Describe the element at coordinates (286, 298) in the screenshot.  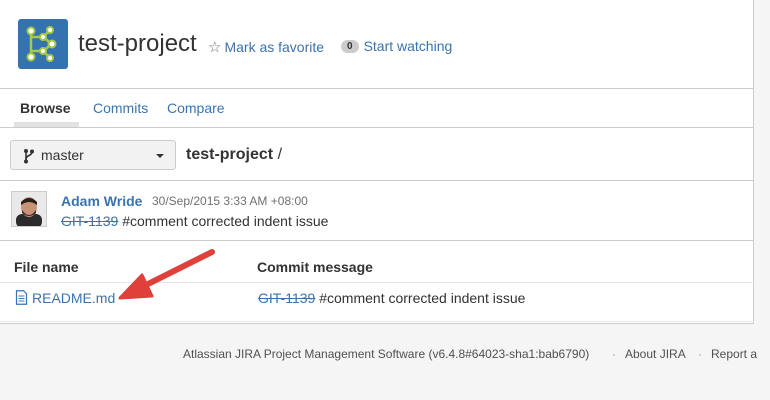
I see `file-issue-link: GIT-1139` at that location.